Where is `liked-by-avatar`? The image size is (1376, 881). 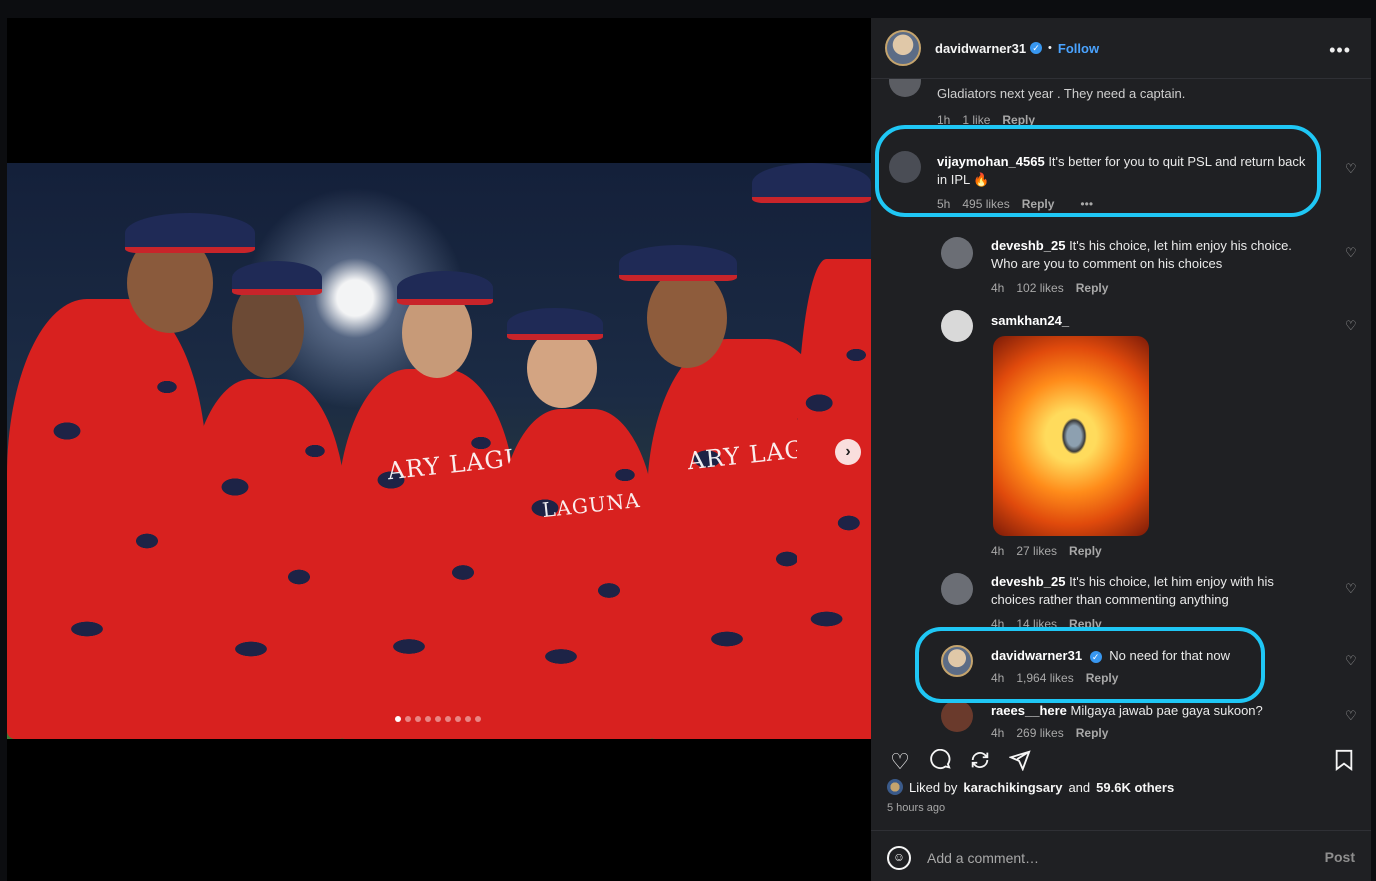 liked-by-avatar is located at coordinates (895, 787).